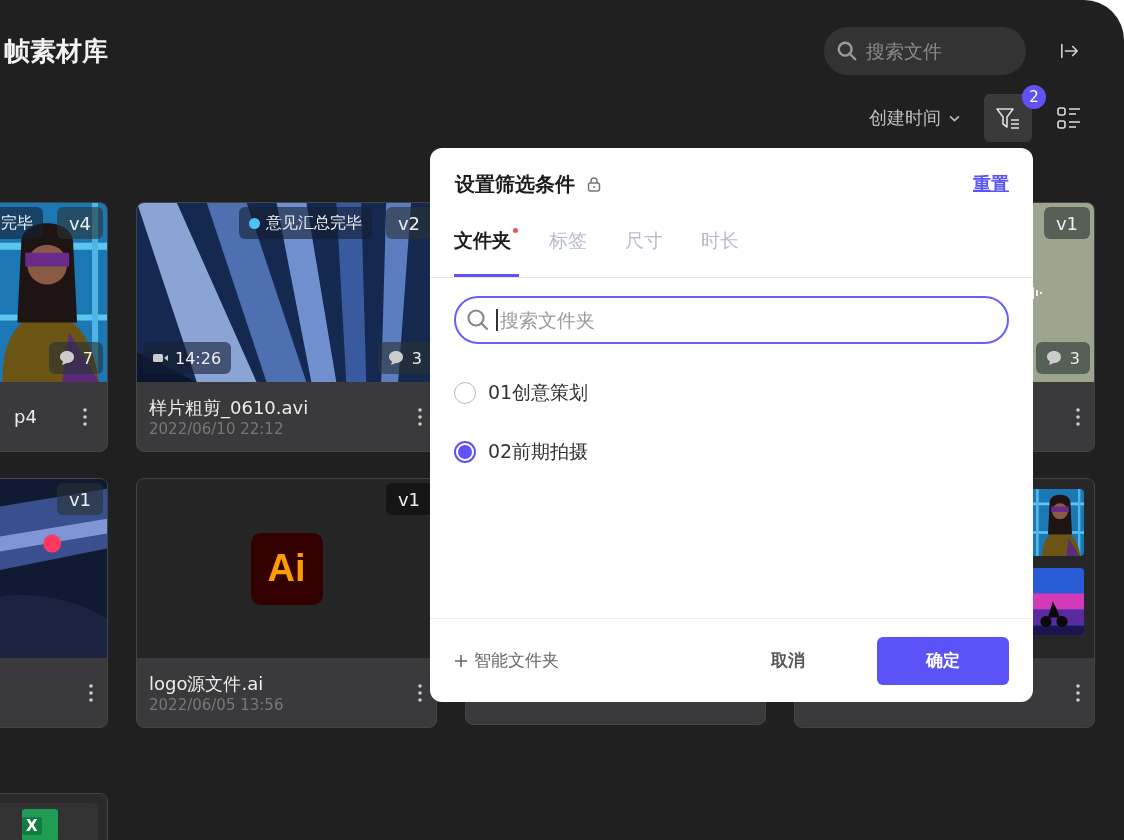 This screenshot has height=840, width=1124. What do you see at coordinates (408, 223) in the screenshot?
I see `version-badge: v2` at bounding box center [408, 223].